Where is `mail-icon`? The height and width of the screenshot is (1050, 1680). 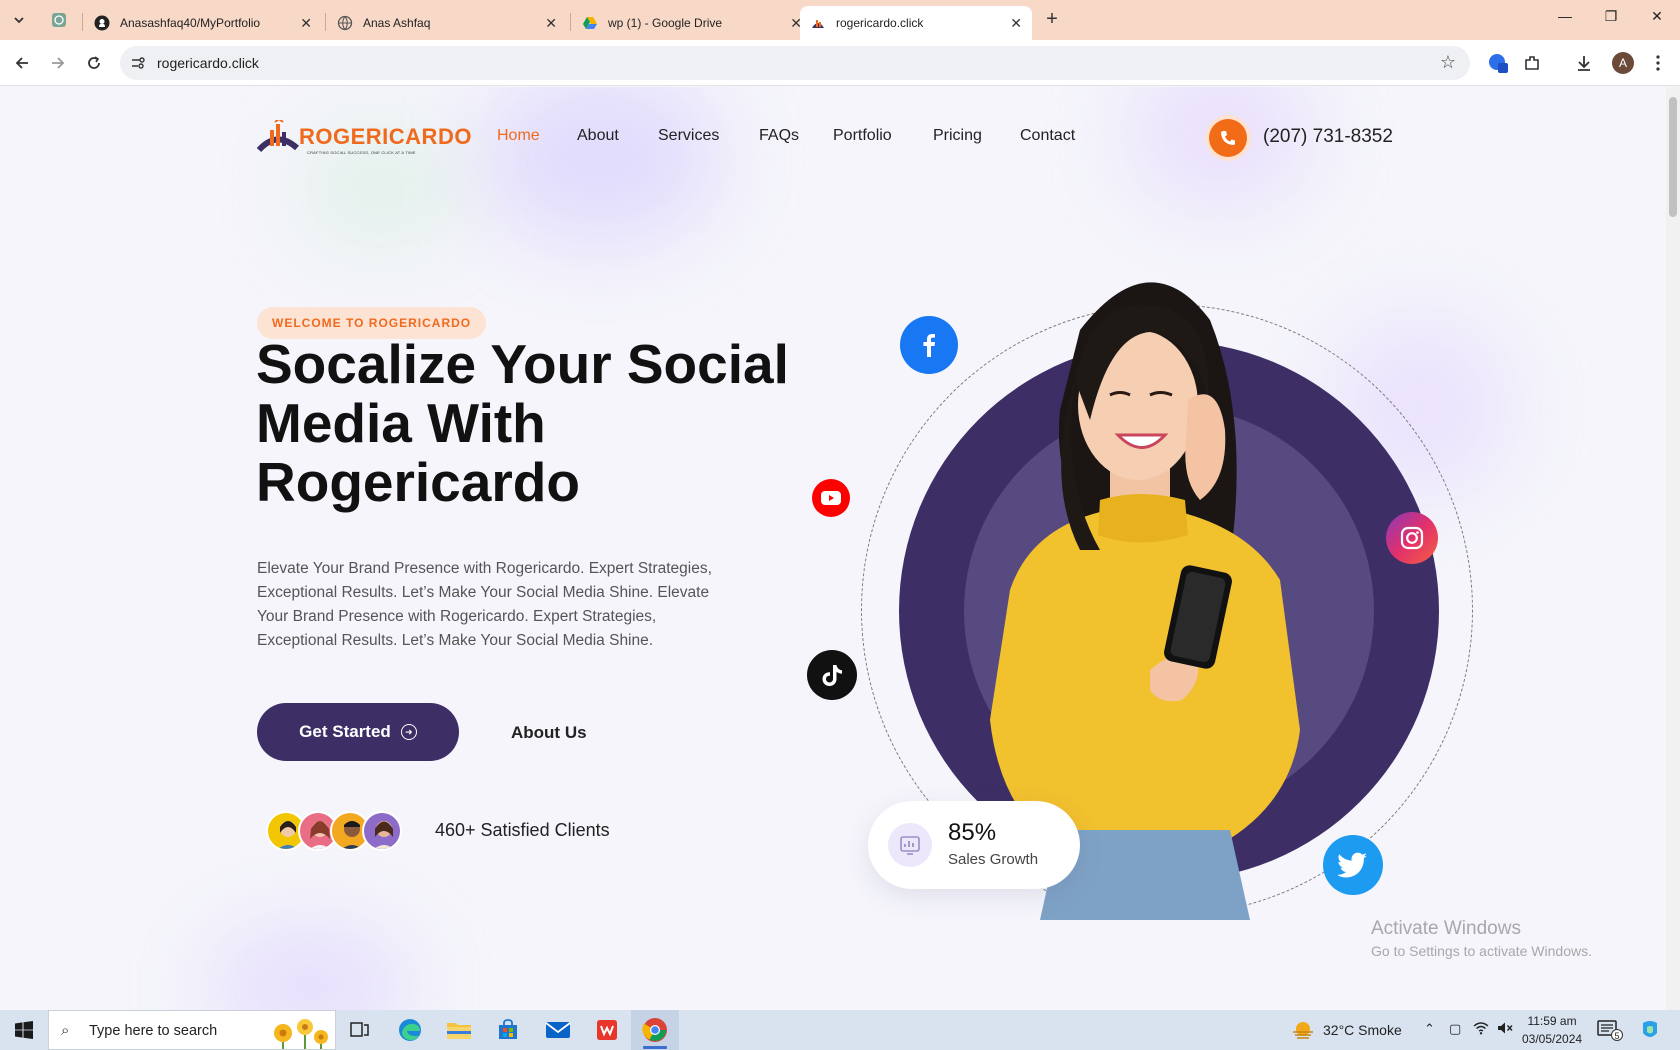 mail-icon is located at coordinates (558, 1030).